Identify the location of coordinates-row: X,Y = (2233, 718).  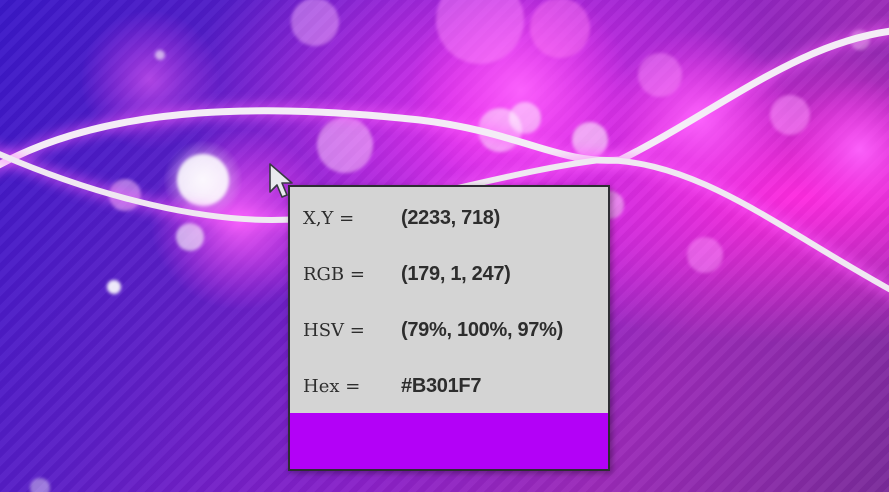
(401, 218).